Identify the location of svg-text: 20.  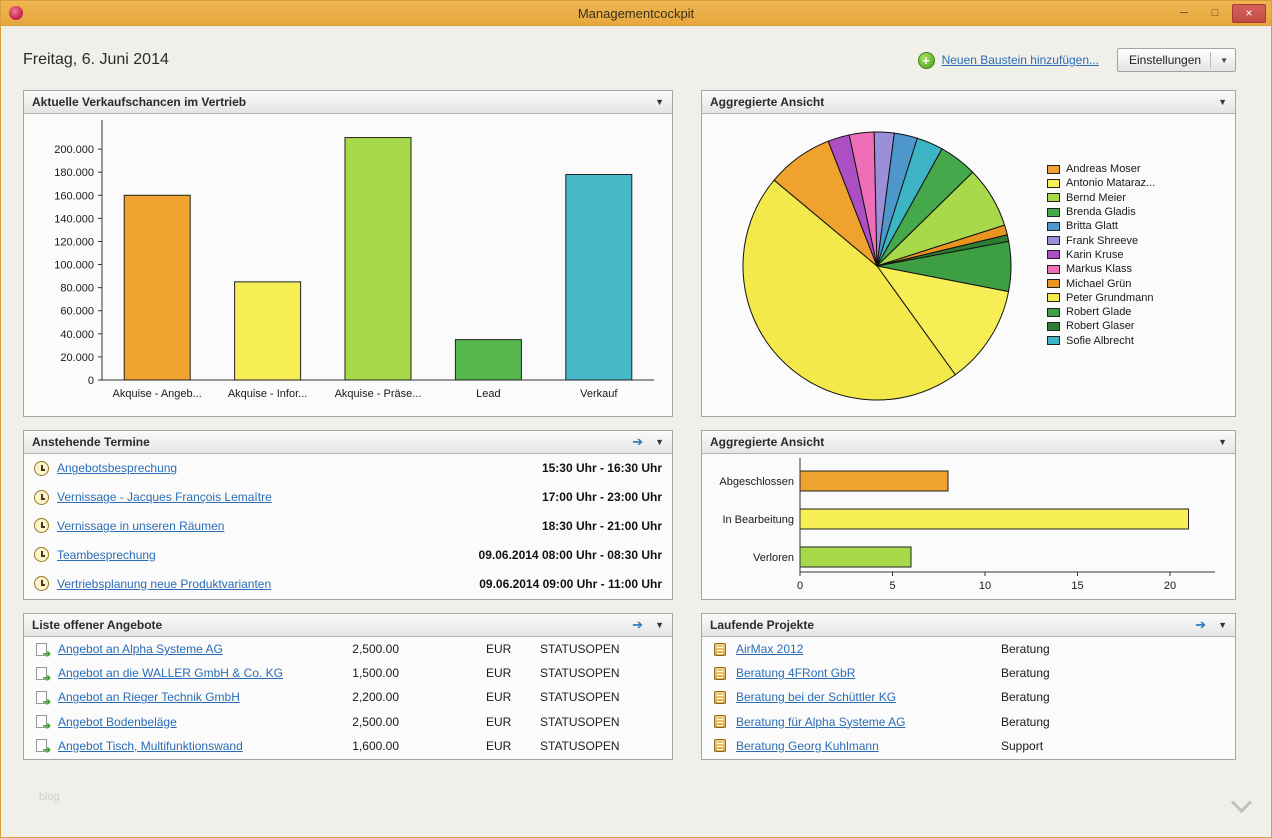
(1170, 586).